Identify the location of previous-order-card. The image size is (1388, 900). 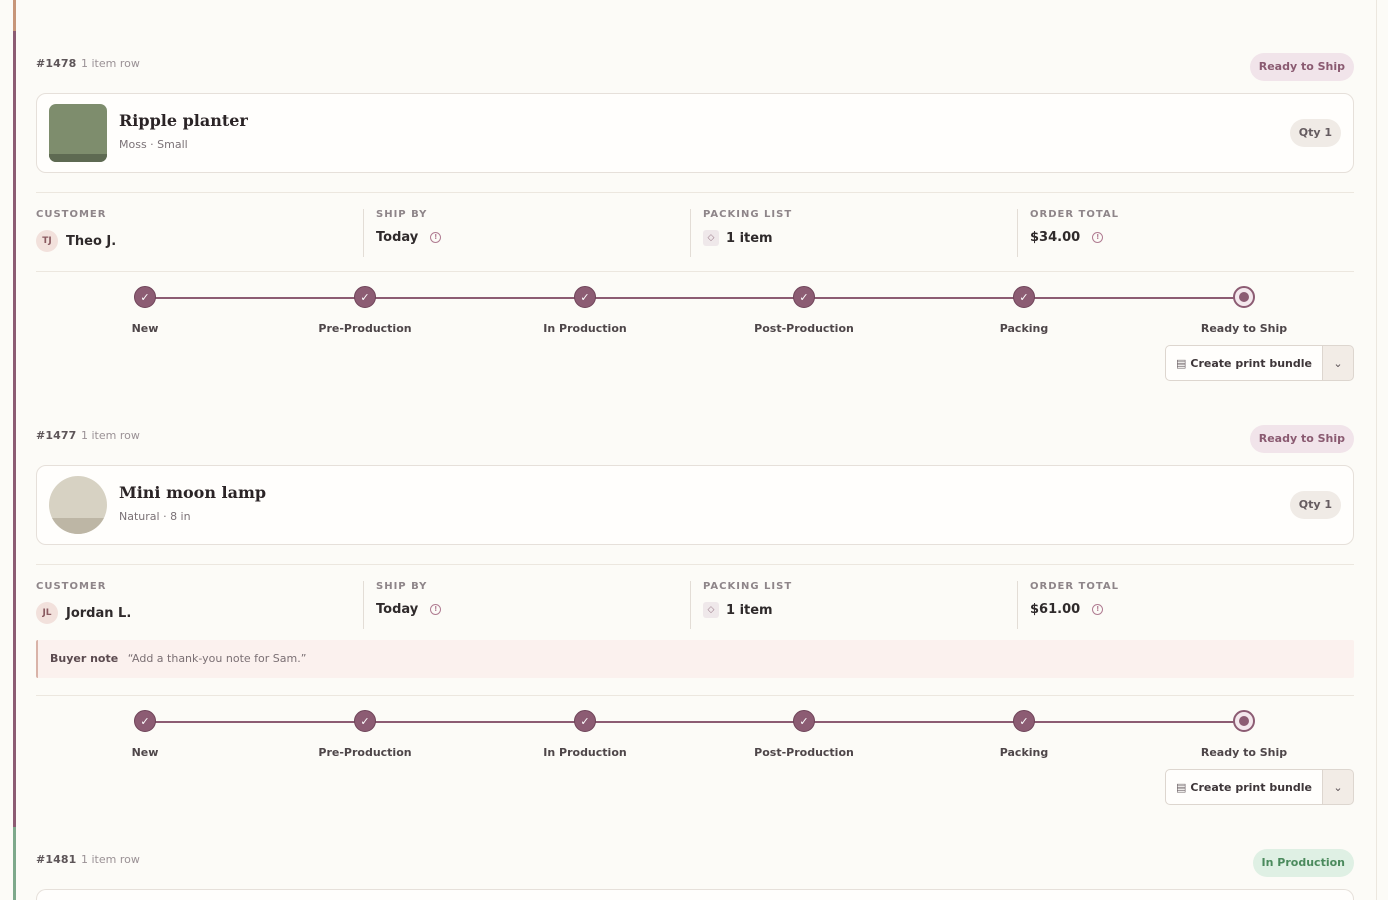
(695, 16).